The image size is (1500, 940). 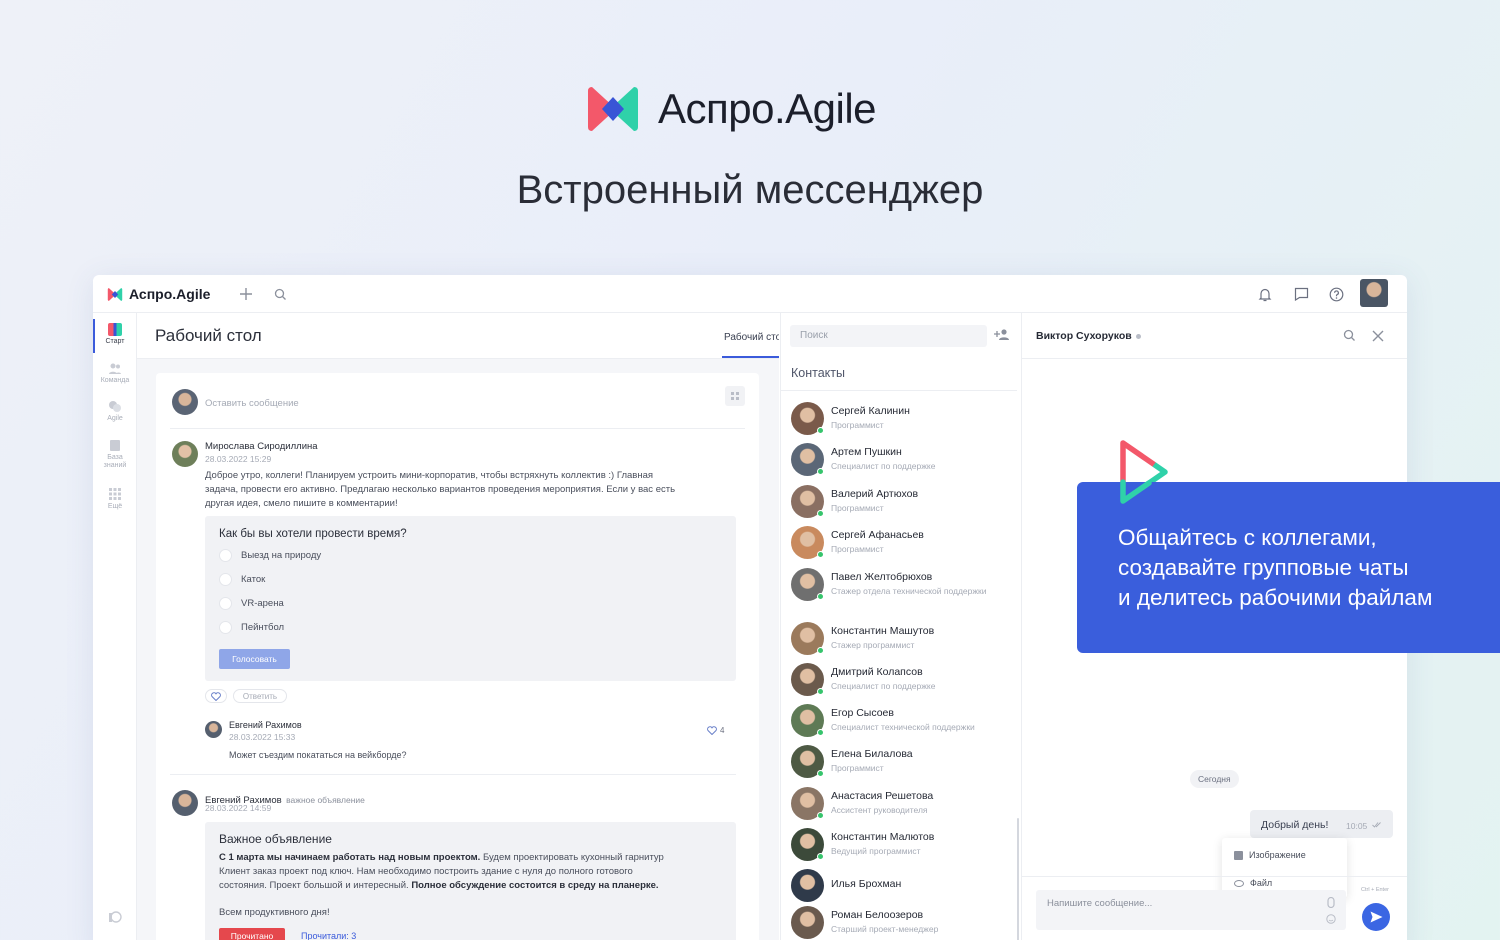 I want to click on tab-desk: Рабочий стол, so click(x=751, y=337).